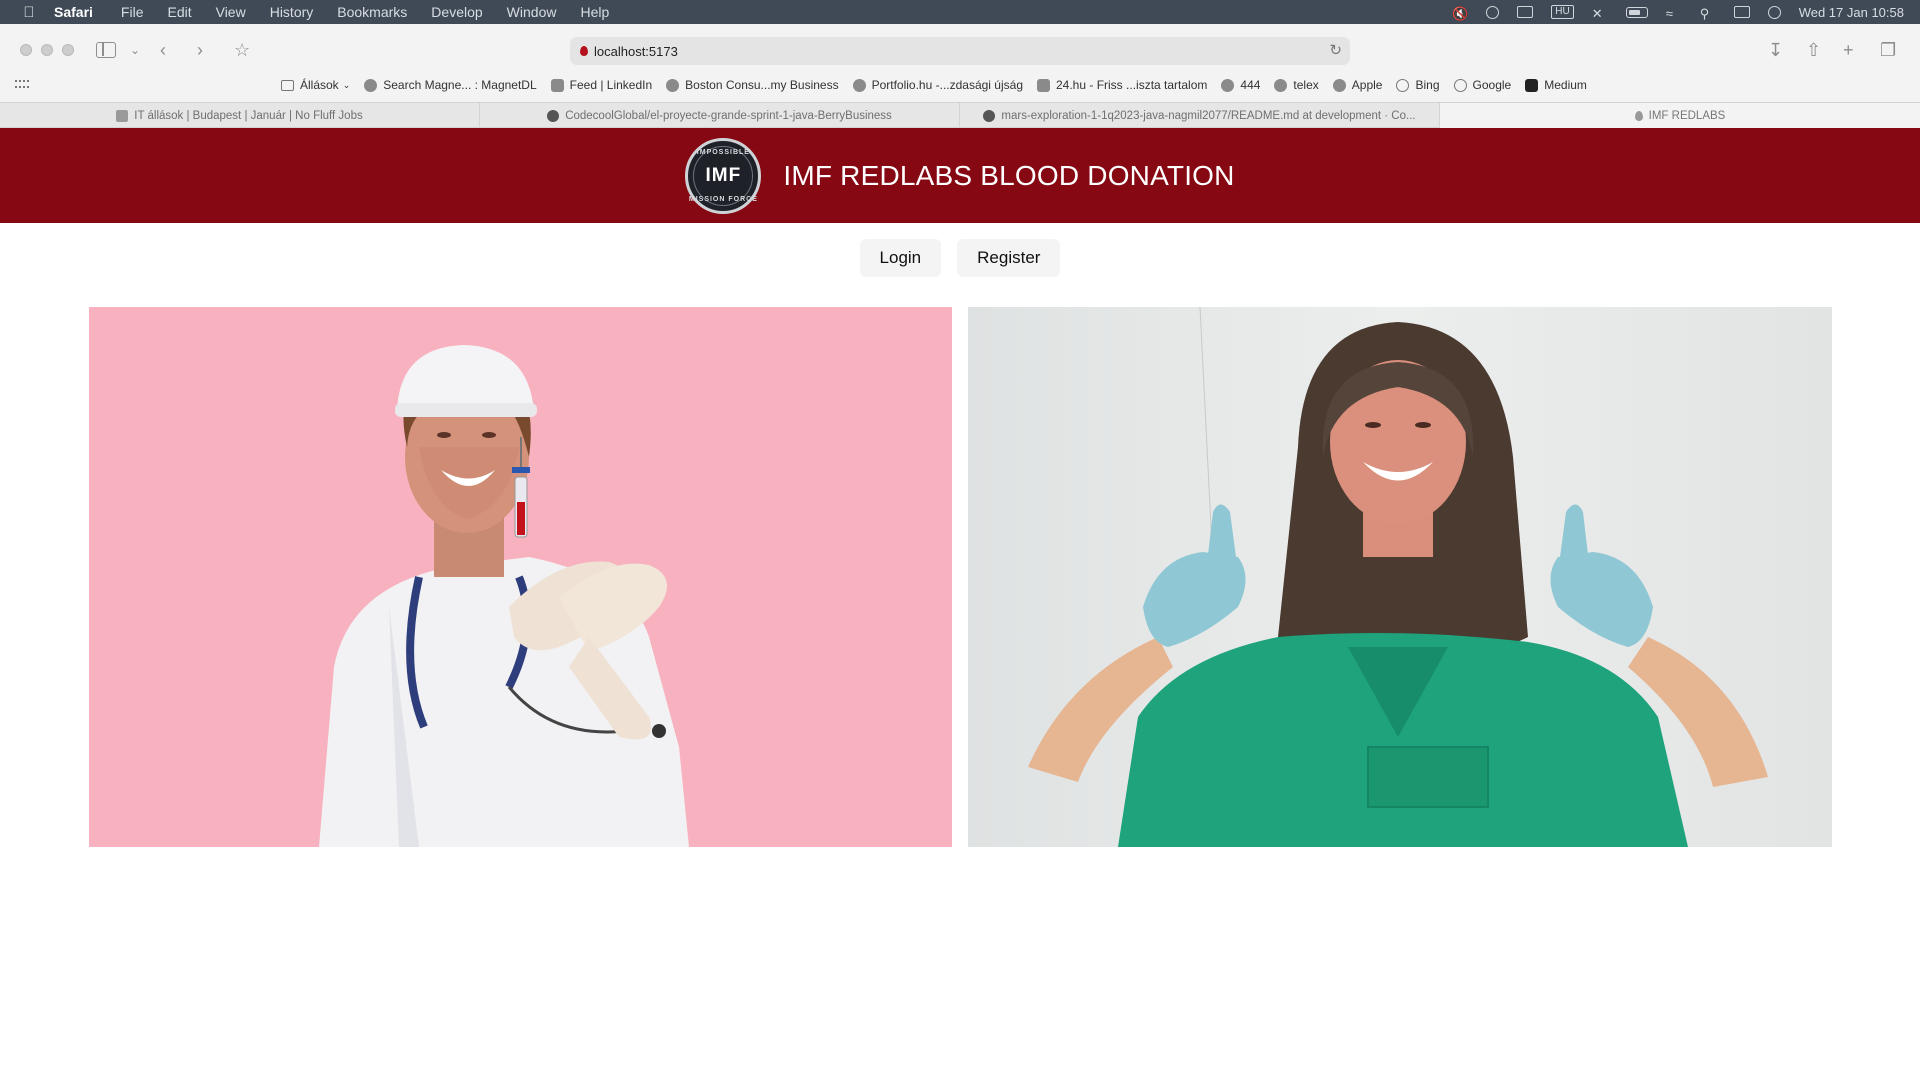 The height and width of the screenshot is (1080, 1920). What do you see at coordinates (1418, 85) in the screenshot?
I see `bookmark-bing: Bing` at bounding box center [1418, 85].